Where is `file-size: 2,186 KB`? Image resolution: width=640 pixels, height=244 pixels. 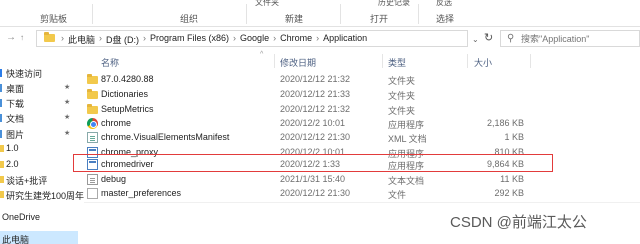 file-size: 2,186 KB is located at coordinates (505, 123).